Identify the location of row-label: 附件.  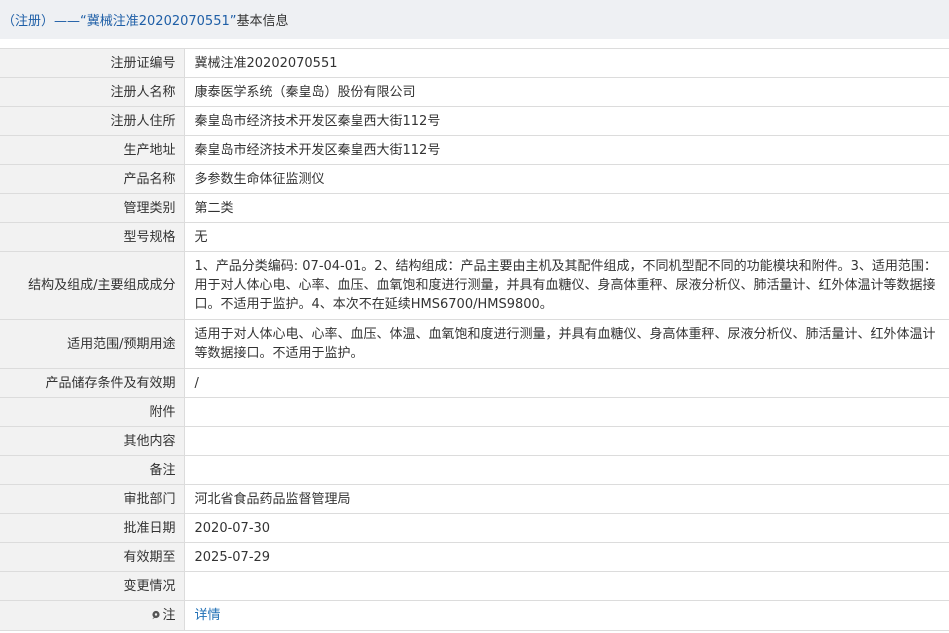
(92, 412).